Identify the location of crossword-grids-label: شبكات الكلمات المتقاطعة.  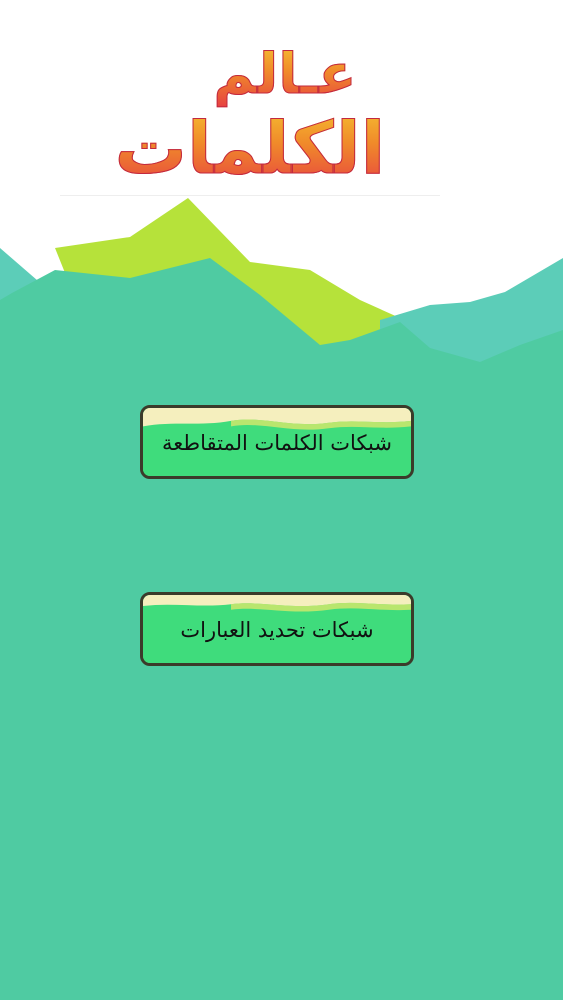
(277, 443).